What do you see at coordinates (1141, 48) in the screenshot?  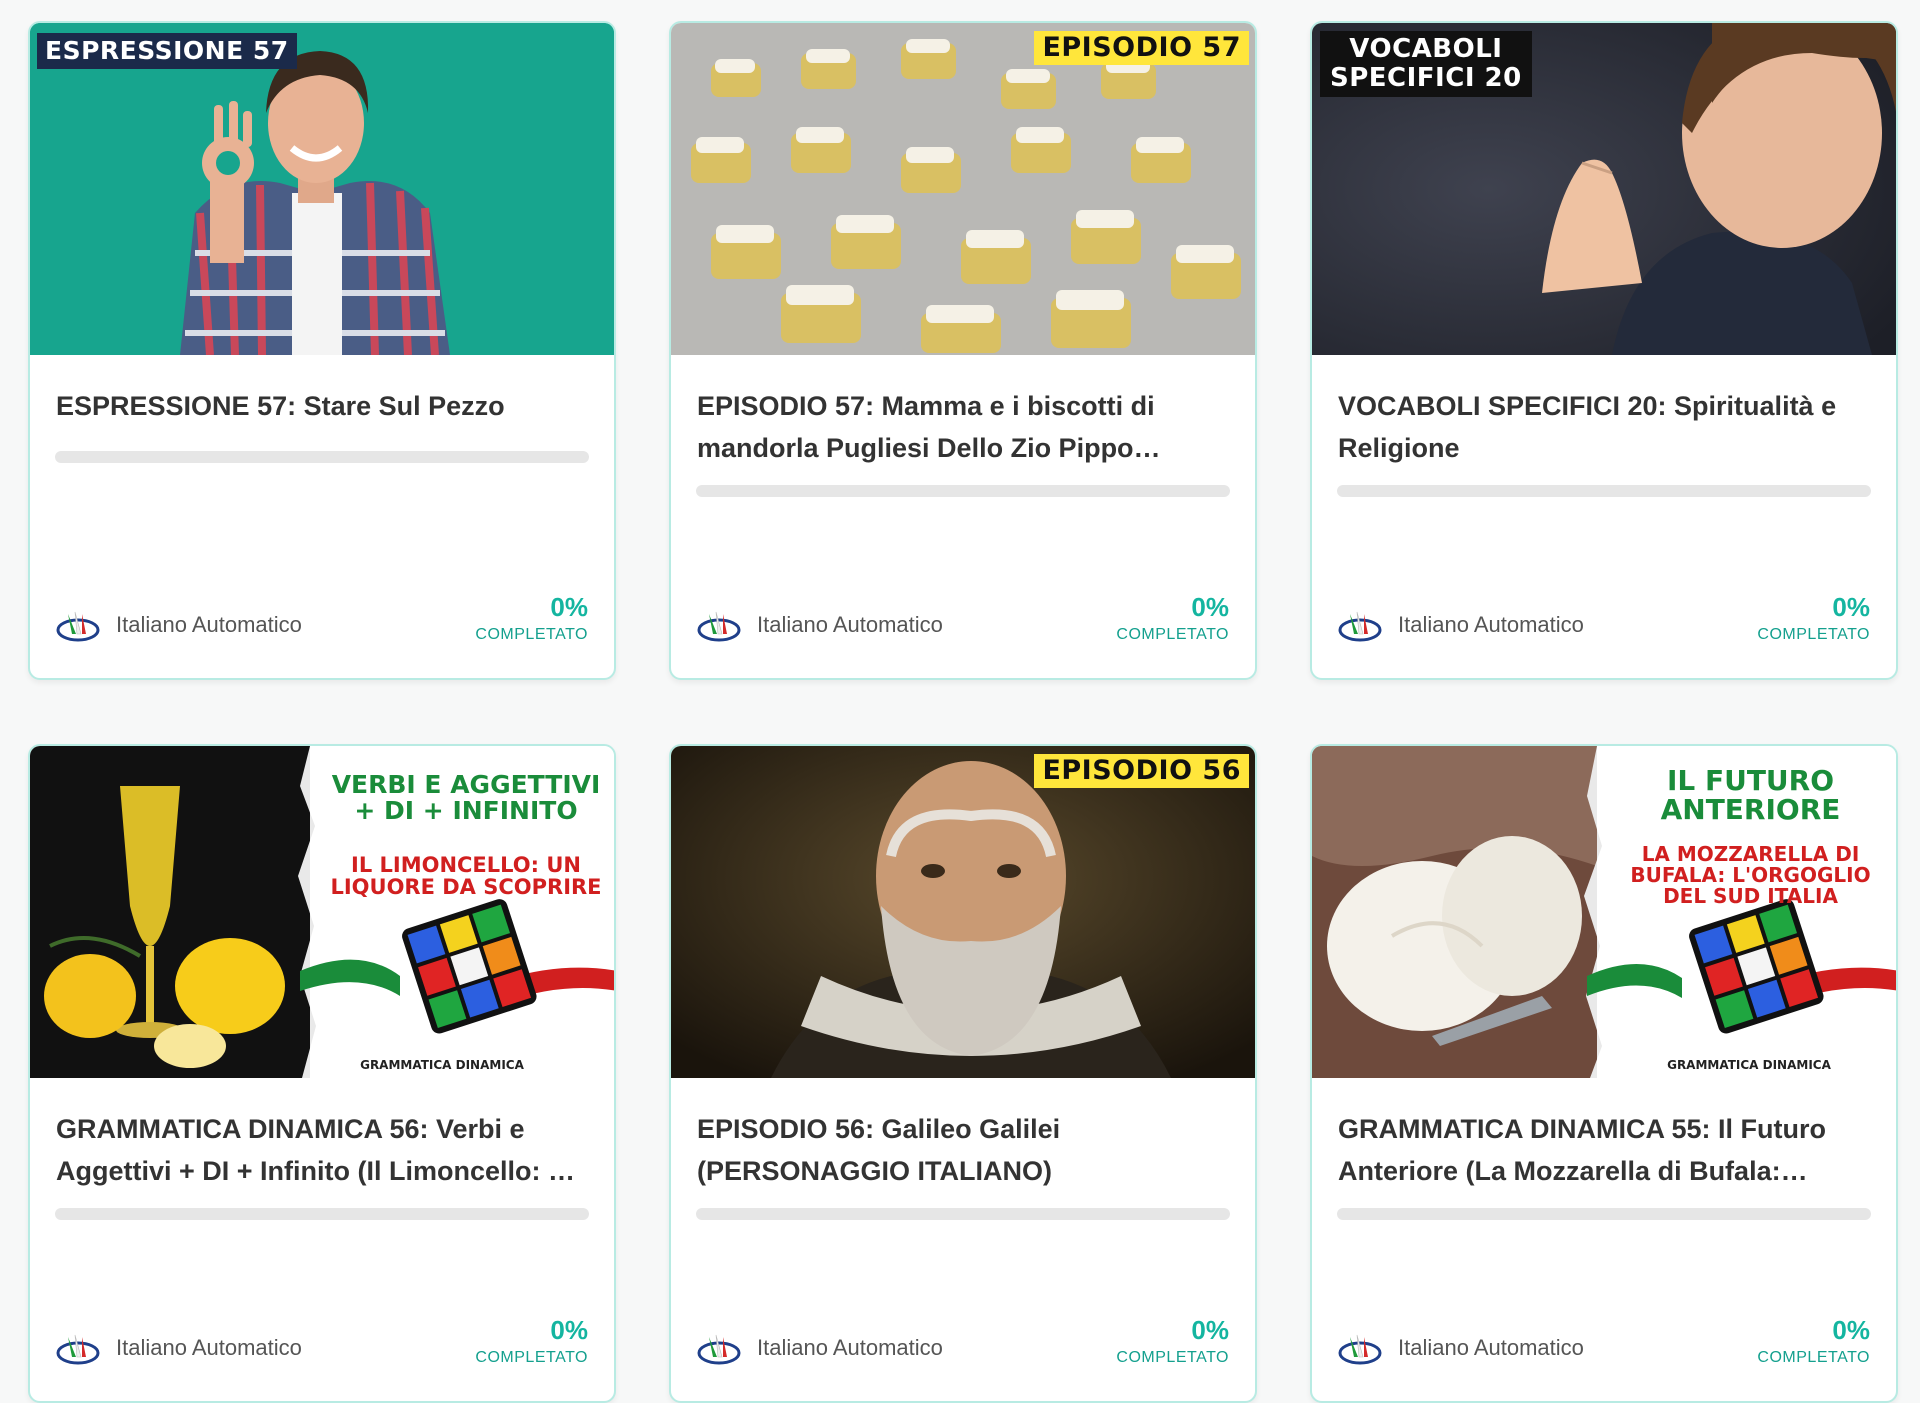 I see `thumbnail-tag: EPISODIO 57` at bounding box center [1141, 48].